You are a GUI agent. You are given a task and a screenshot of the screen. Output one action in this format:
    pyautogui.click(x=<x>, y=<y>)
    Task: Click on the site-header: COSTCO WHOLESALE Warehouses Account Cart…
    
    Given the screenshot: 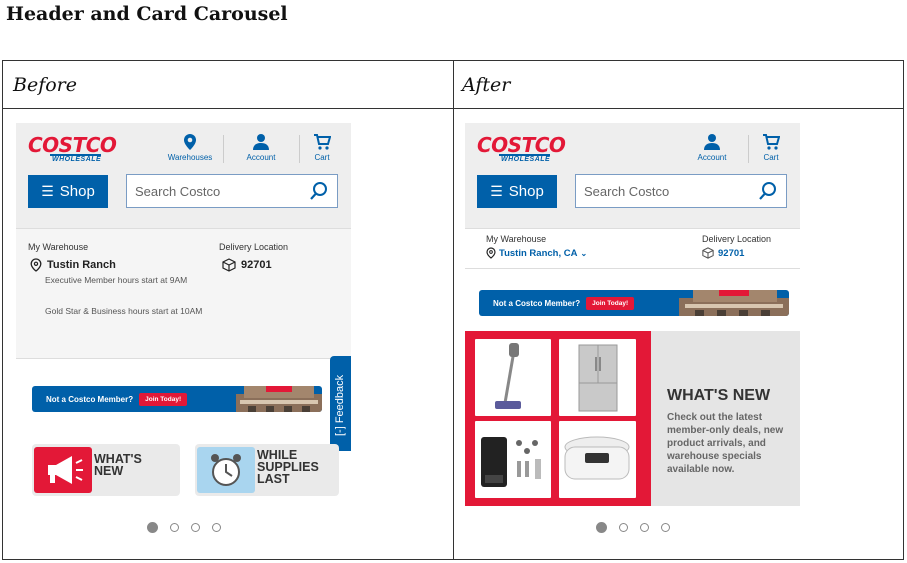 What is the action you would take?
    pyautogui.click(x=183, y=176)
    